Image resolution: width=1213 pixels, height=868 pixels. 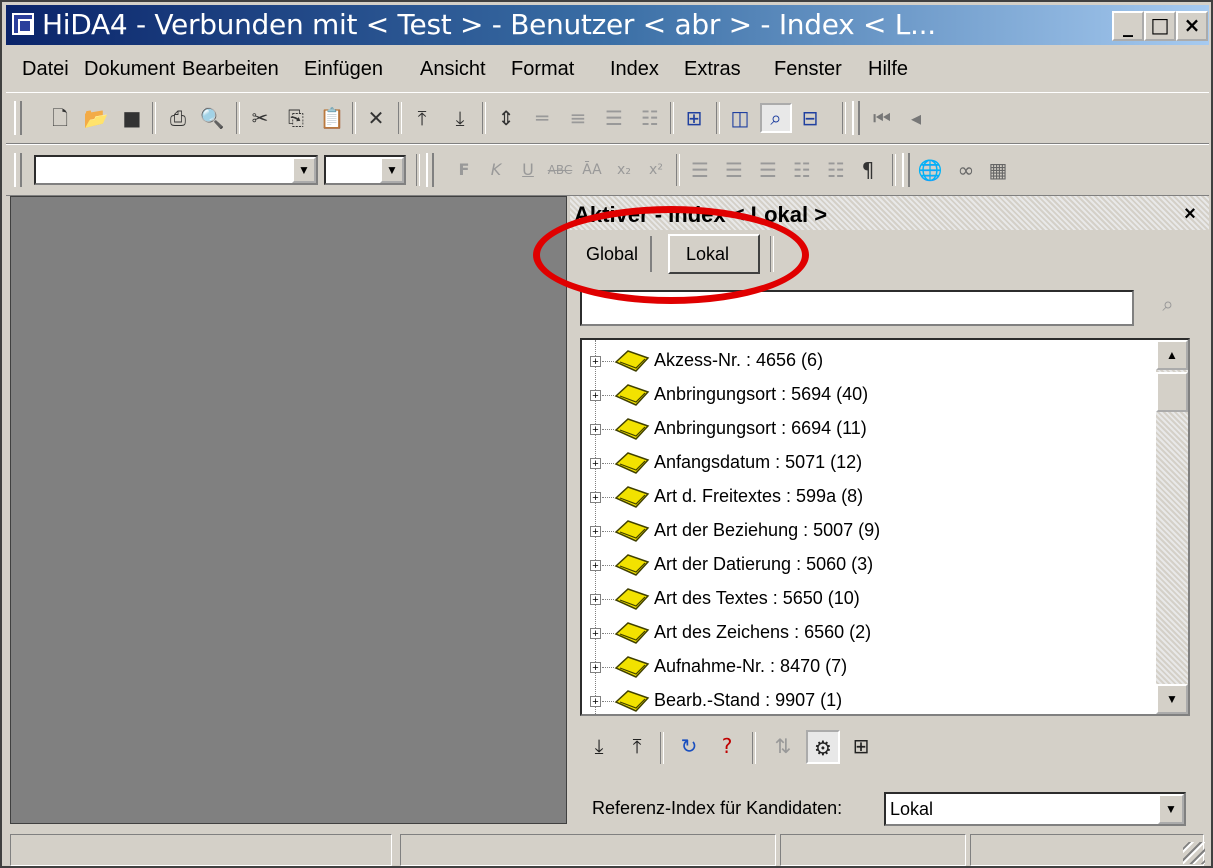 What do you see at coordinates (930, 170) in the screenshot?
I see `globe-icon: 🌐` at bounding box center [930, 170].